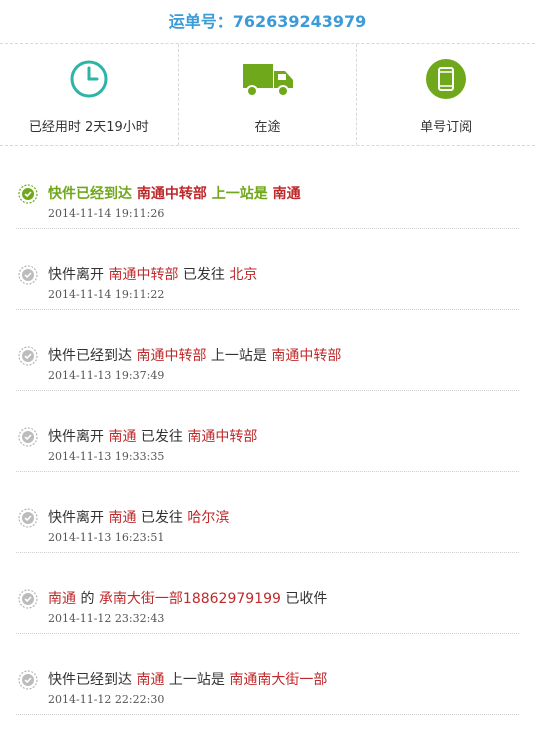 This screenshot has height=741, width=535. Describe the element at coordinates (106, 456) in the screenshot. I see `event-timestamp: 2014-11-13 19:33:35` at that location.